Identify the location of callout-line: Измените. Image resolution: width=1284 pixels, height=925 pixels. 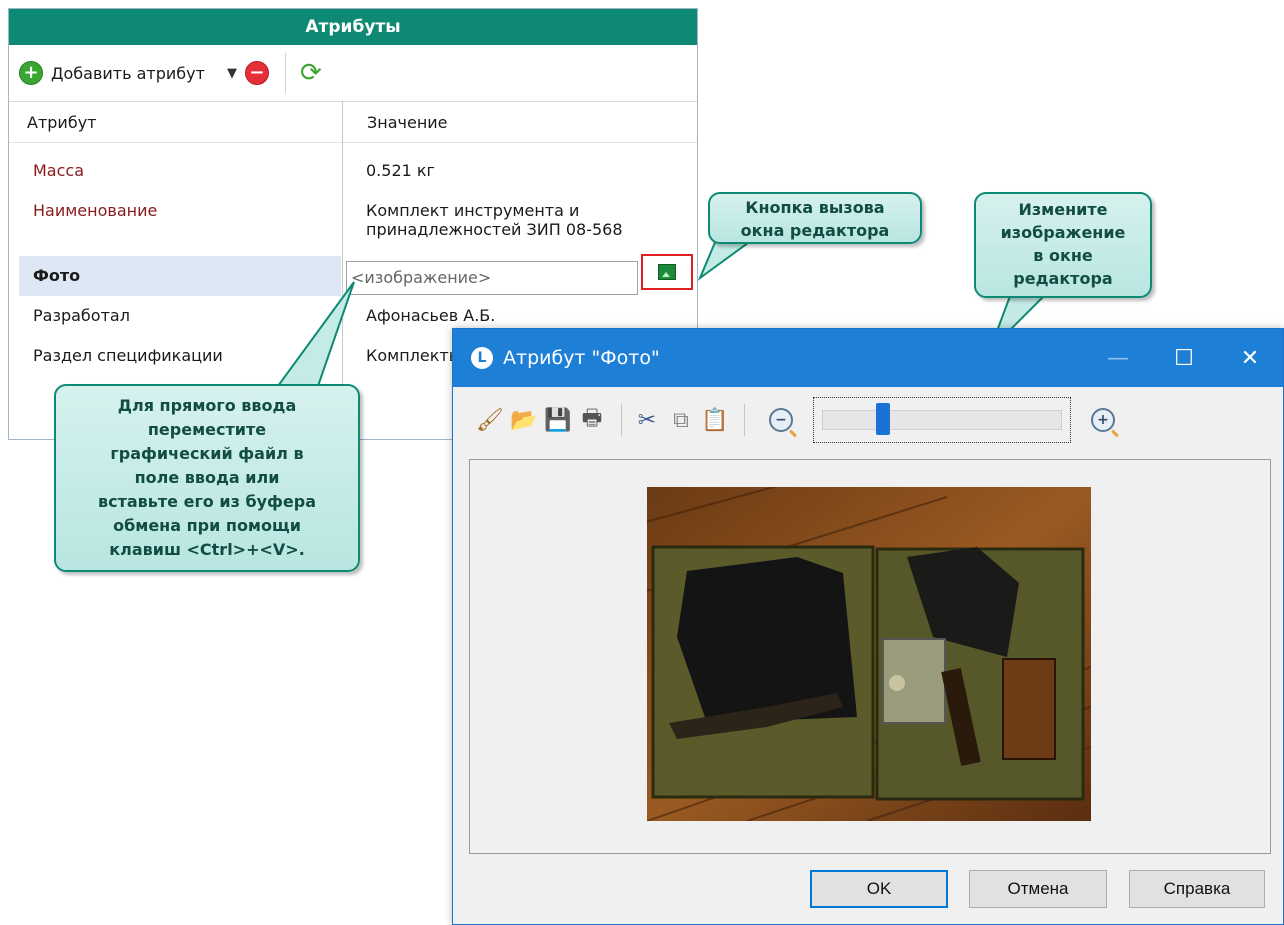
(1063, 209).